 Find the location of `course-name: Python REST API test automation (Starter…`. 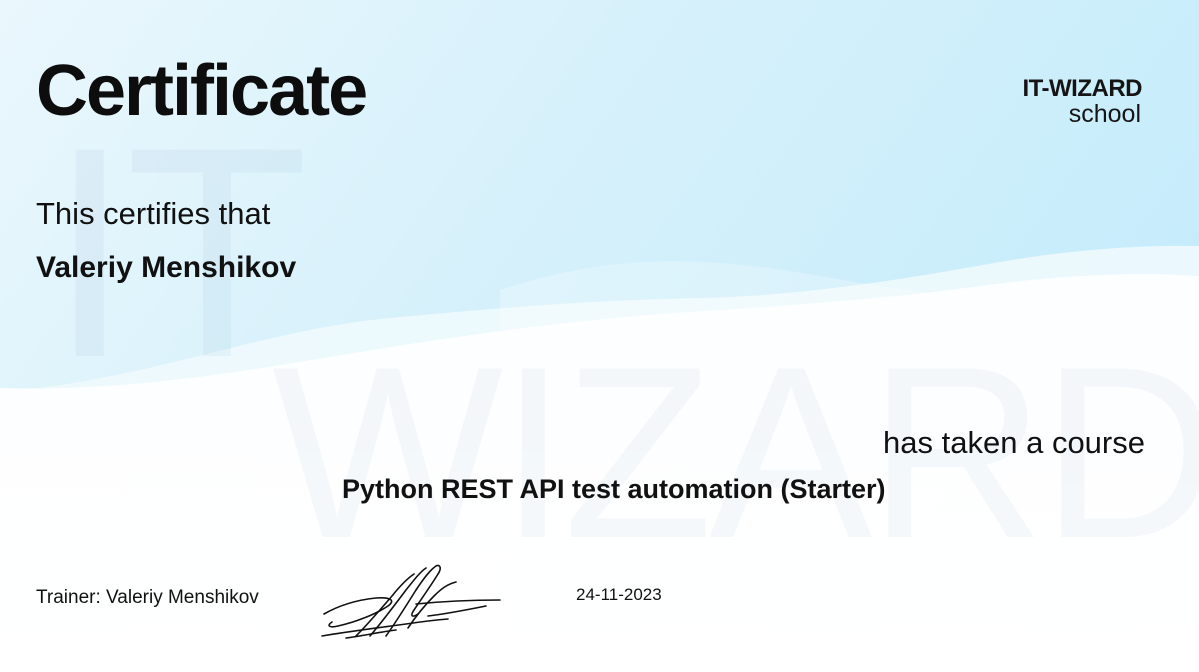

course-name: Python REST API test automation (Starter… is located at coordinates (614, 489).